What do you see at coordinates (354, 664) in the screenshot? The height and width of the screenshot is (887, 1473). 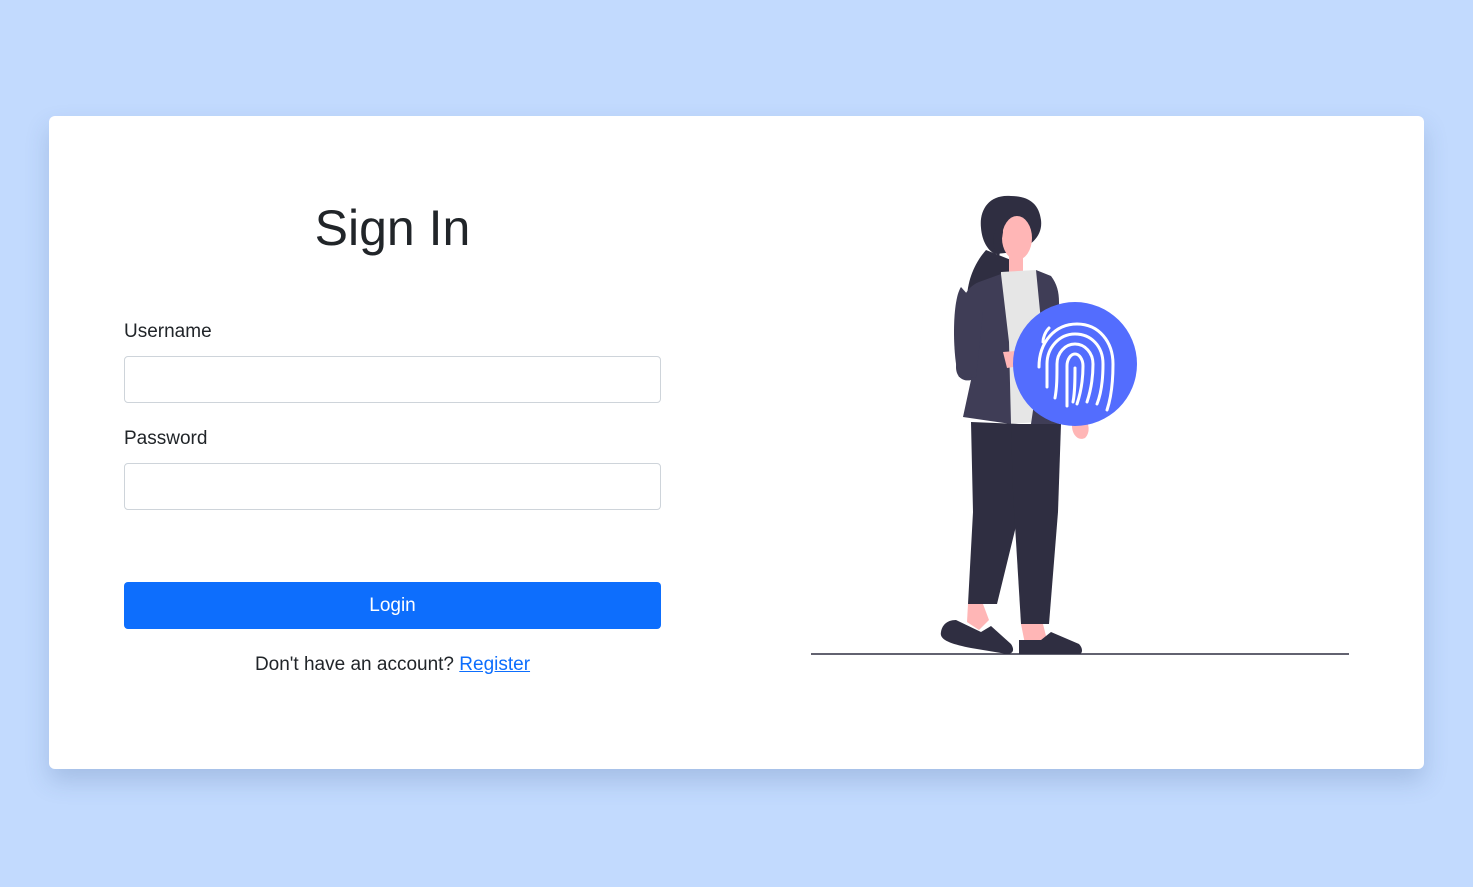 I see `no-account-text: Don't have an account?` at bounding box center [354, 664].